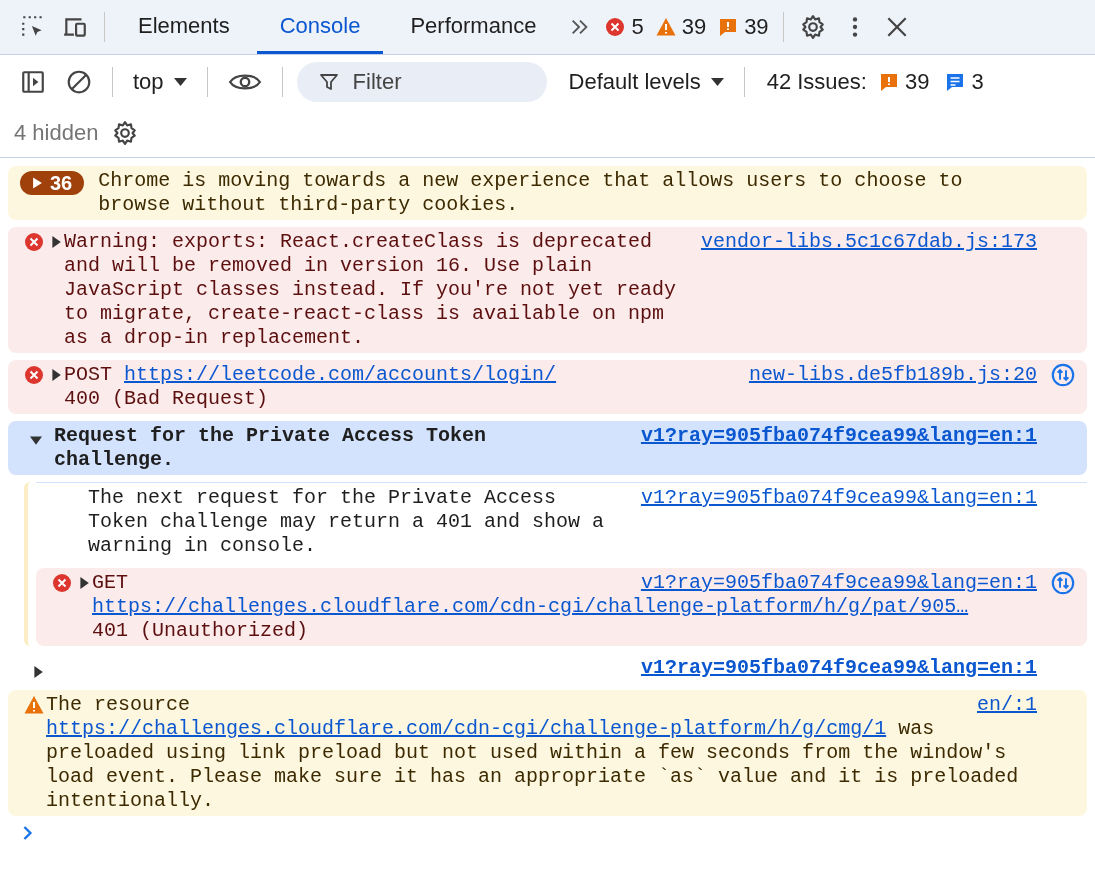 The width and height of the screenshot is (1095, 891). What do you see at coordinates (421, 82) in the screenshot?
I see `filter-field: Filter` at bounding box center [421, 82].